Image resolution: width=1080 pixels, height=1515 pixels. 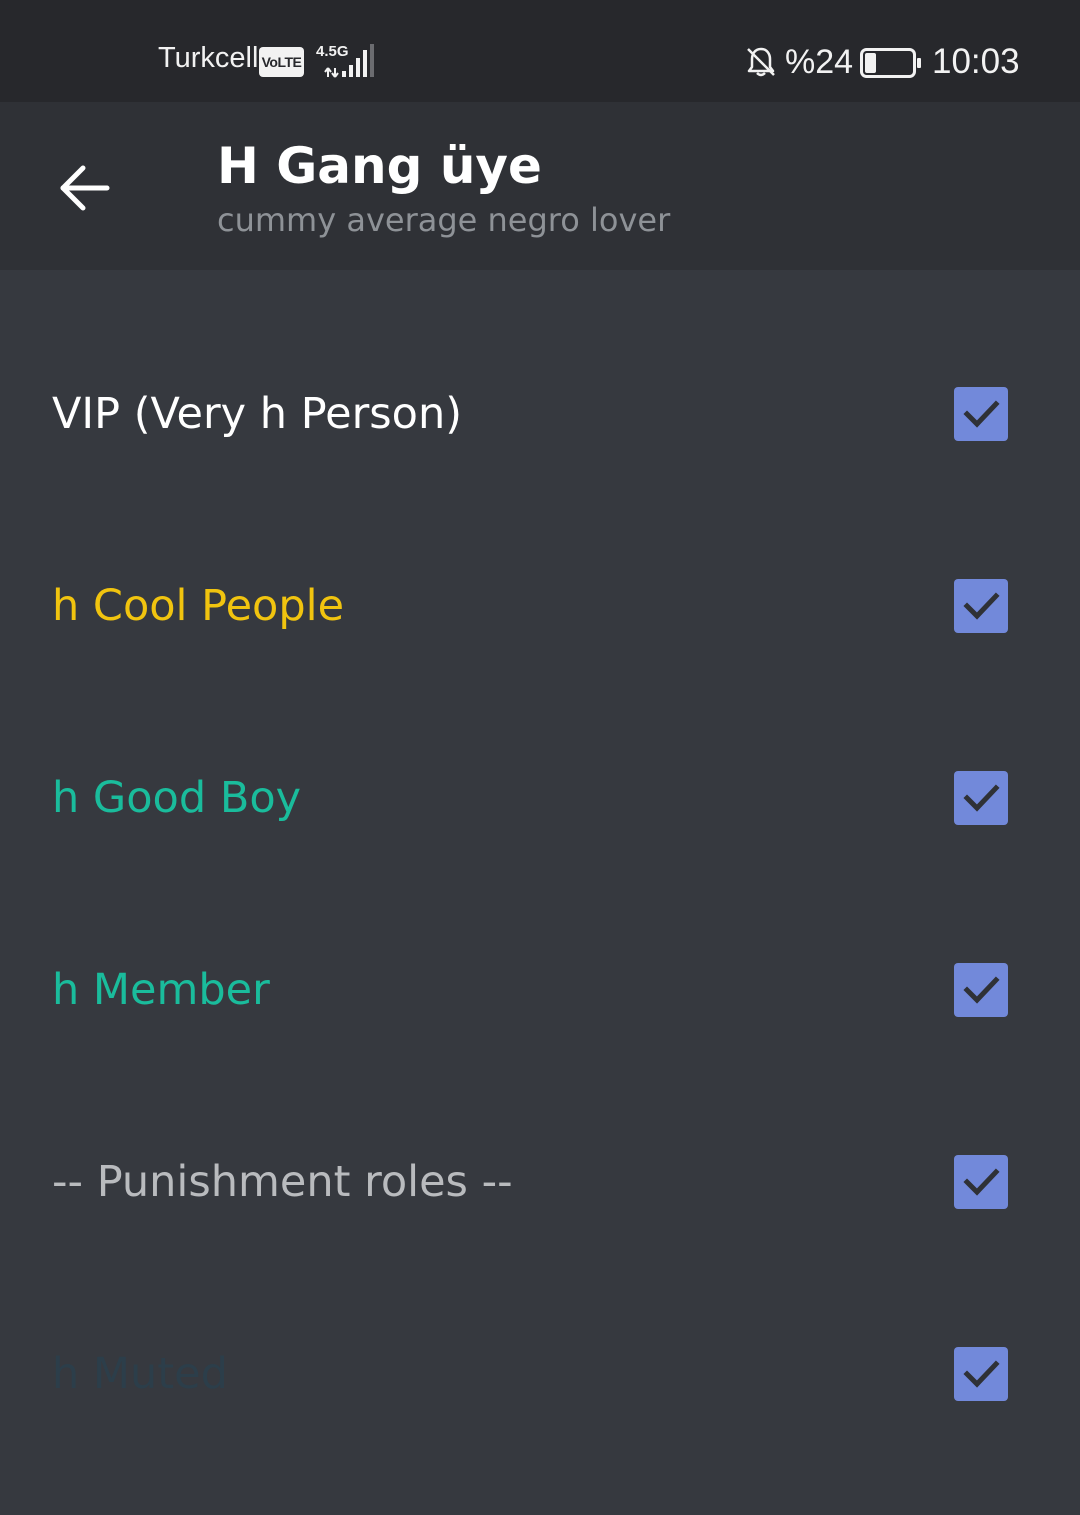 I want to click on carrier-name: Turkcell, so click(x=208, y=58).